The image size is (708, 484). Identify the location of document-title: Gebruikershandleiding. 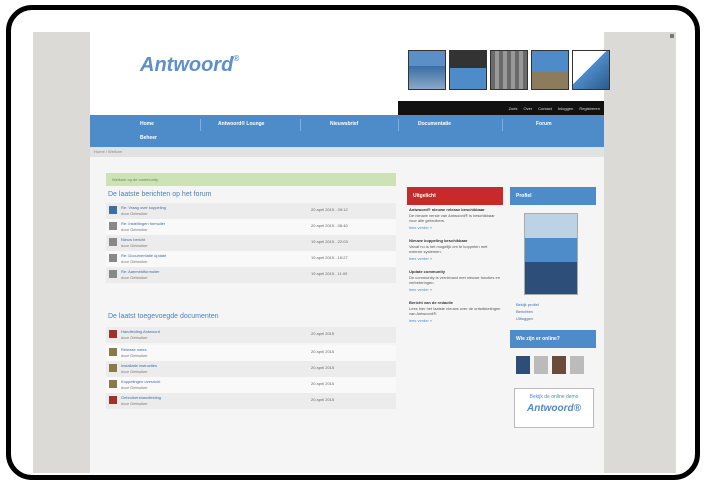
(141, 397).